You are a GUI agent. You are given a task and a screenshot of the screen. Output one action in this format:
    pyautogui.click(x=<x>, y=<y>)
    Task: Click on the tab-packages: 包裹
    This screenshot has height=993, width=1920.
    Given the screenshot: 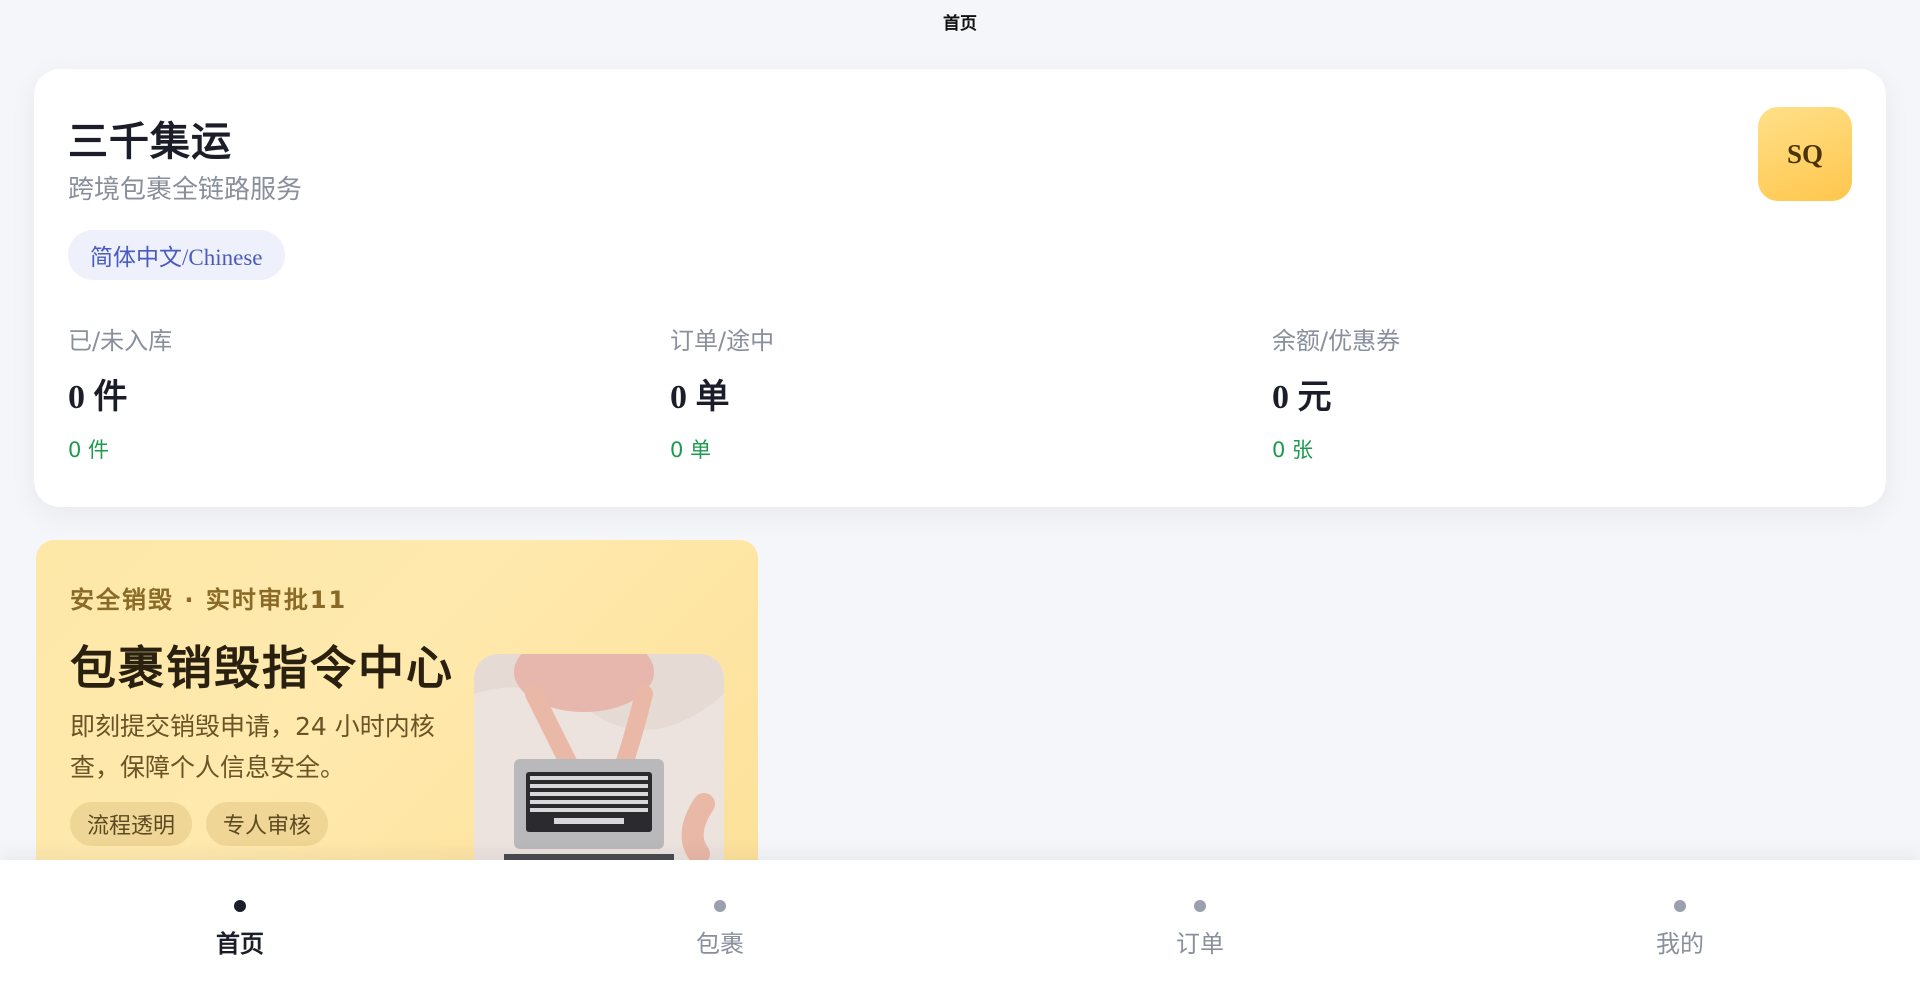 What is the action you would take?
    pyautogui.click(x=720, y=926)
    